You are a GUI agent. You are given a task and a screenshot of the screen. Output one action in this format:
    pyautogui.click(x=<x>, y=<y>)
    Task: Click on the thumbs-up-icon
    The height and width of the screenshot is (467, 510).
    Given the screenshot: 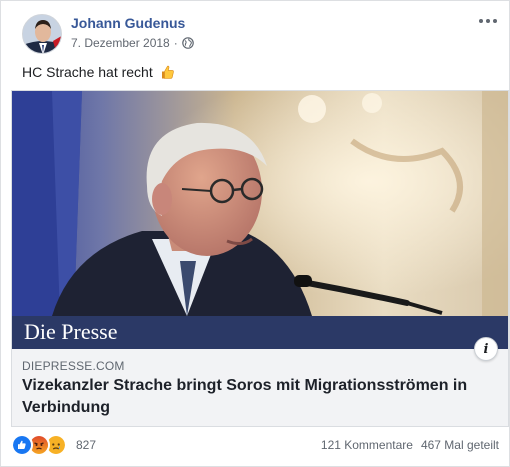 What is the action you would take?
    pyautogui.click(x=167, y=72)
    